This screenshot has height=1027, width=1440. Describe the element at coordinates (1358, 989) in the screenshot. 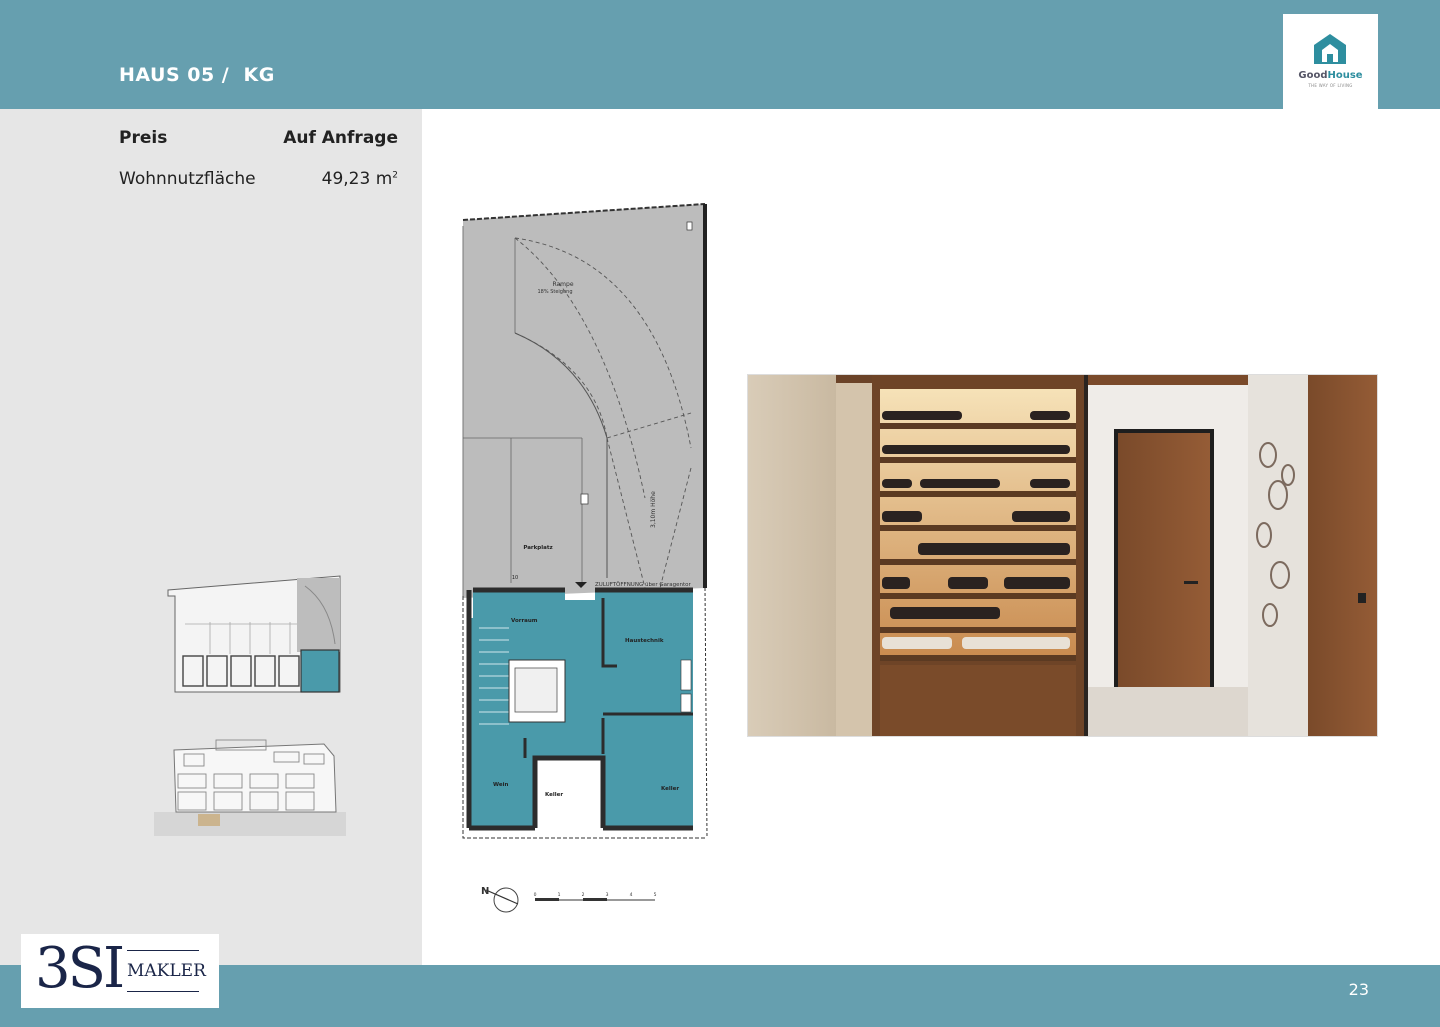

I see `page-number: 23` at that location.